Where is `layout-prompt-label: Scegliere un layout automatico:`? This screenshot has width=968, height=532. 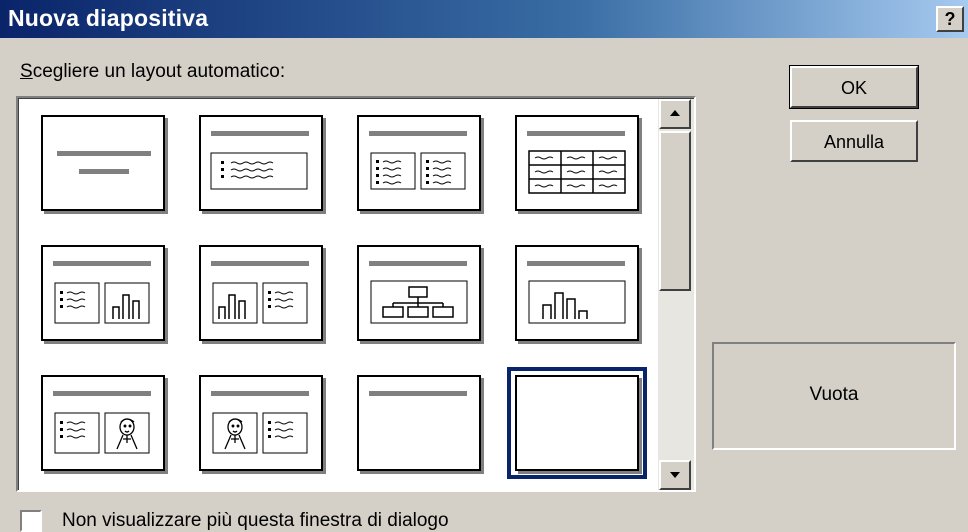 layout-prompt-label: Scegliere un layout automatico: is located at coordinates (152, 72).